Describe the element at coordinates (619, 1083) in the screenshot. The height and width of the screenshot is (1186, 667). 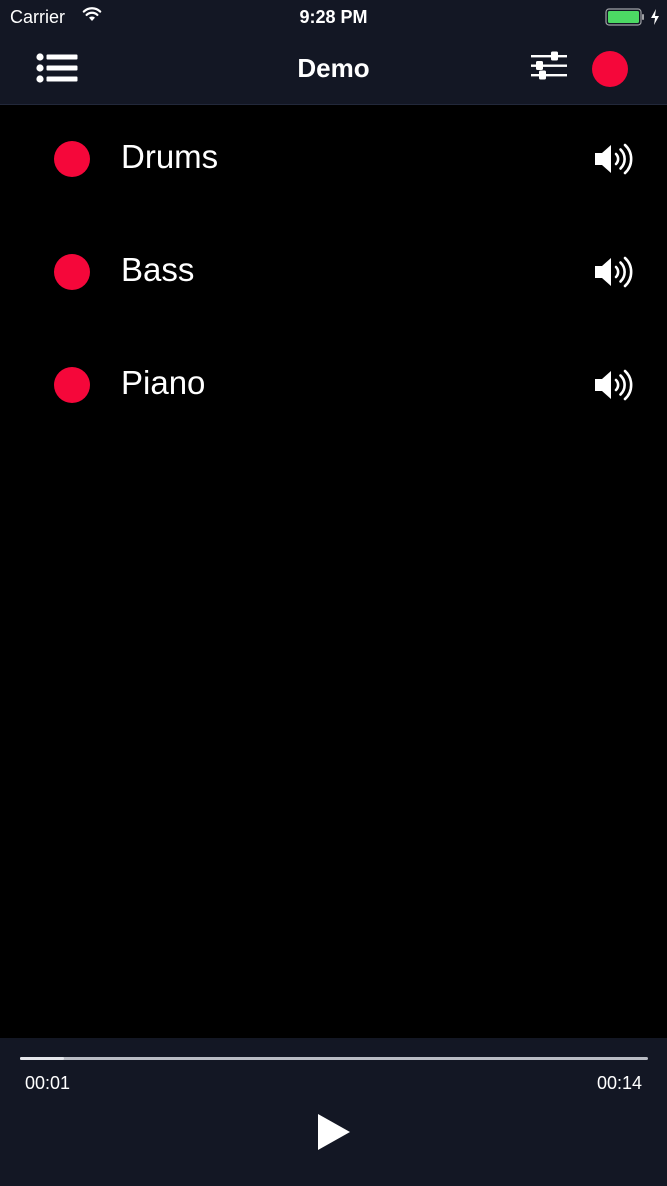
I see `total-time: 00:14` at that location.